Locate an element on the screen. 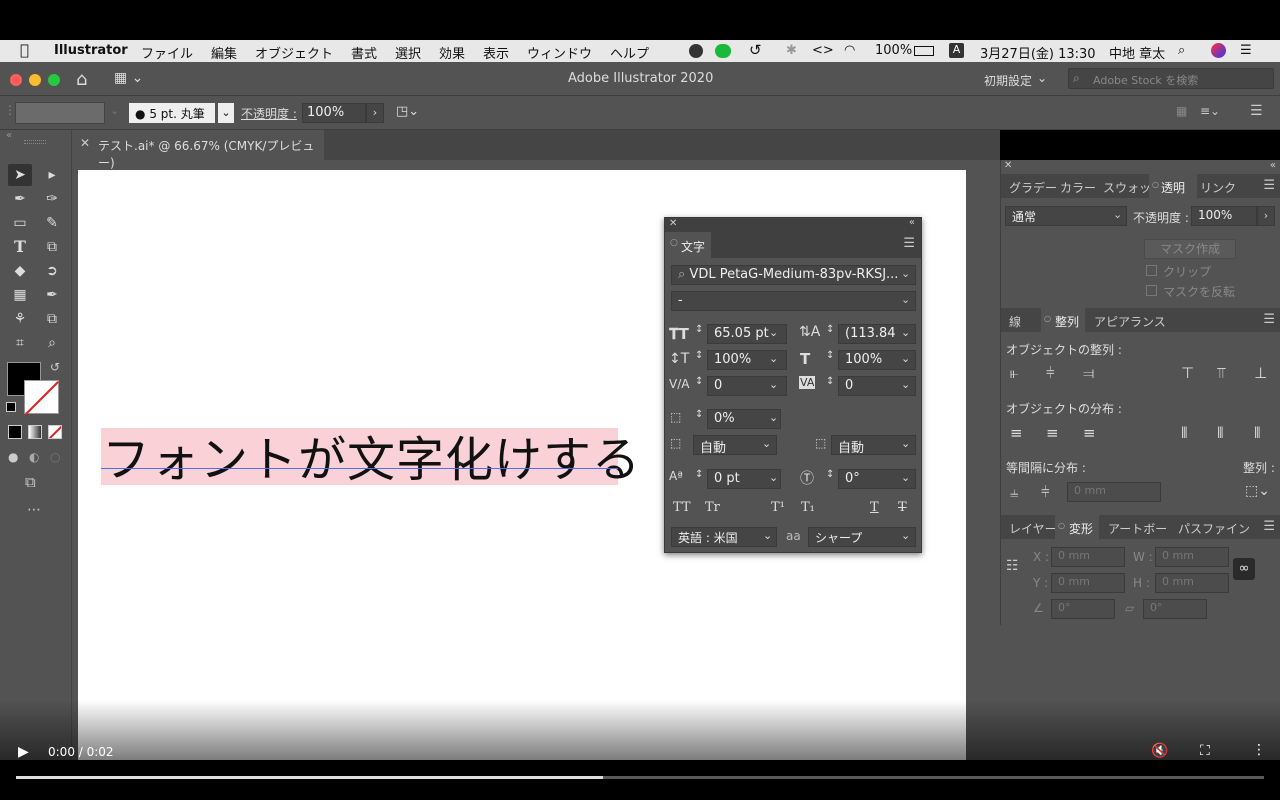 The width and height of the screenshot is (1280, 800). align-dropdown-icon: ▦ is located at coordinates (1181, 111).